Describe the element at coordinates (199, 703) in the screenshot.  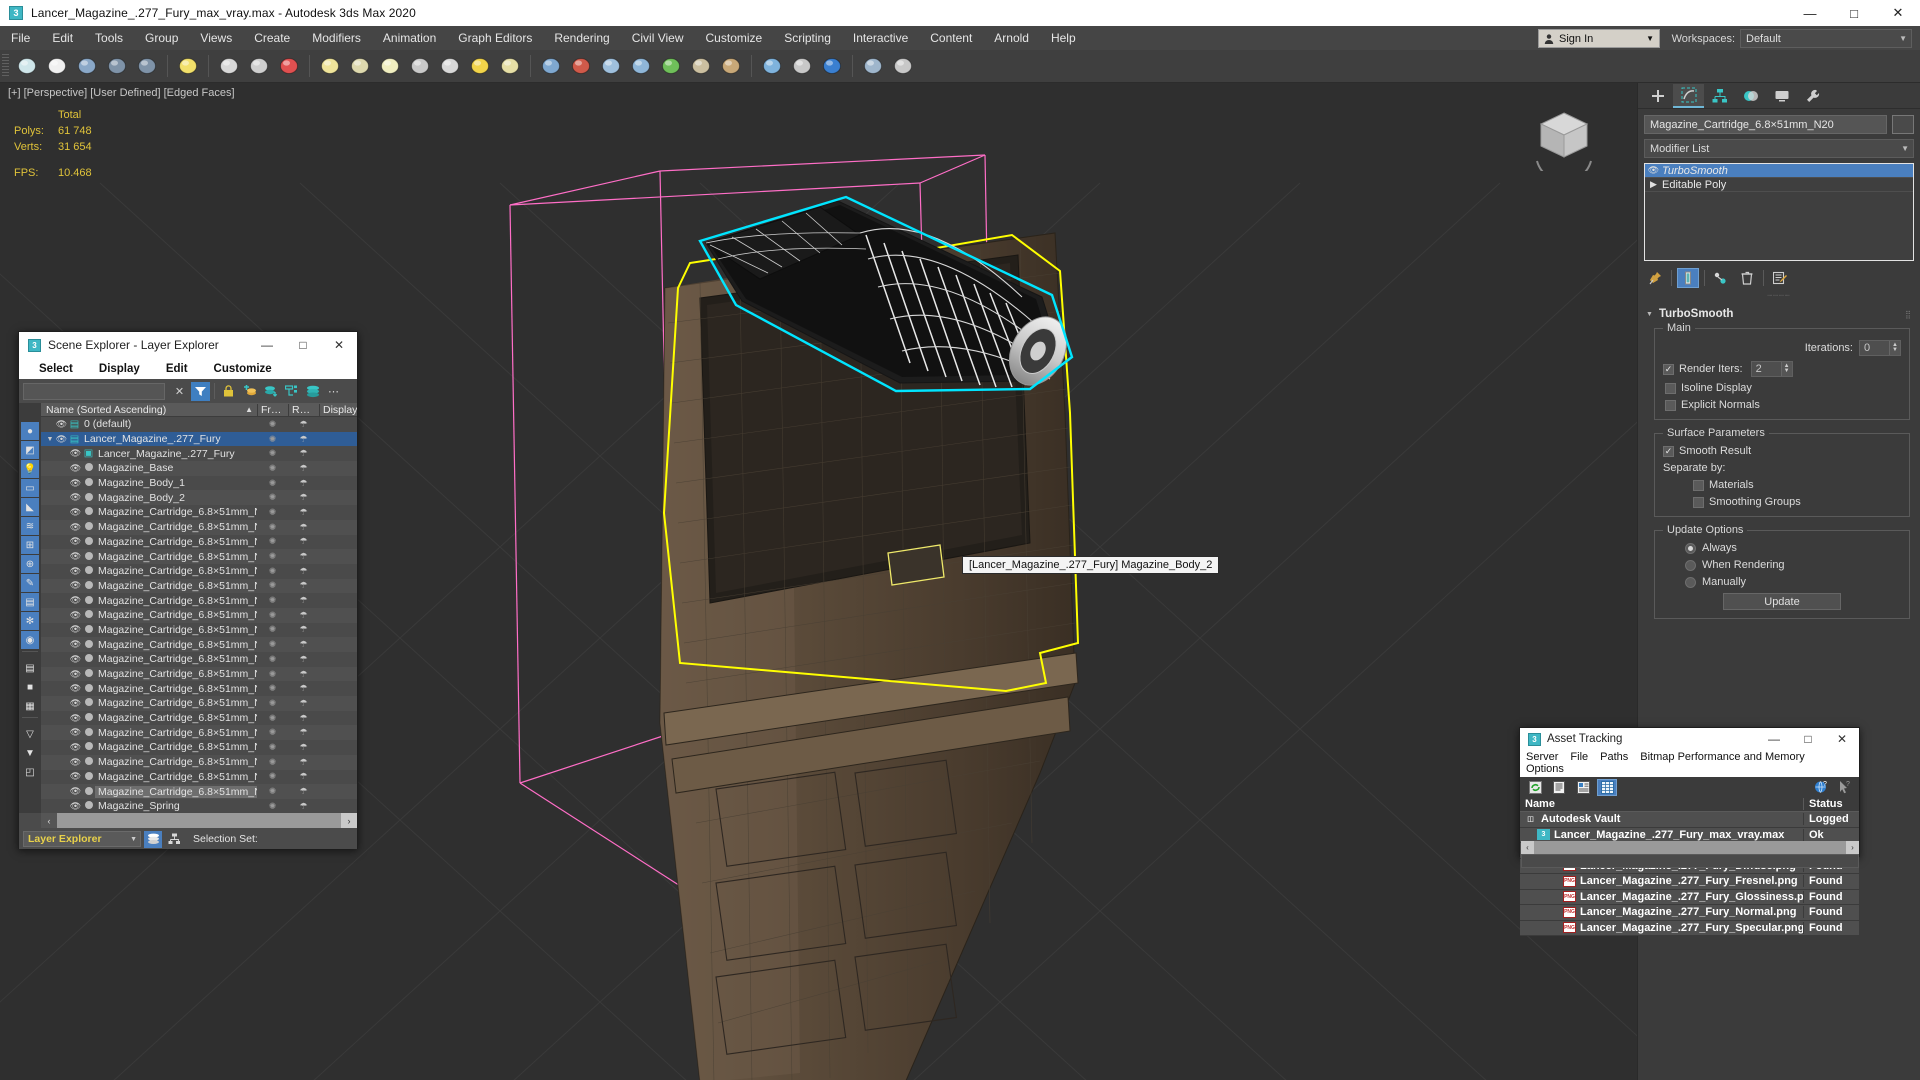
I see `scene-explorer-row: 👁 Magazine_Cartridge_6.8×51mm_N14 ✺ ☂` at that location.